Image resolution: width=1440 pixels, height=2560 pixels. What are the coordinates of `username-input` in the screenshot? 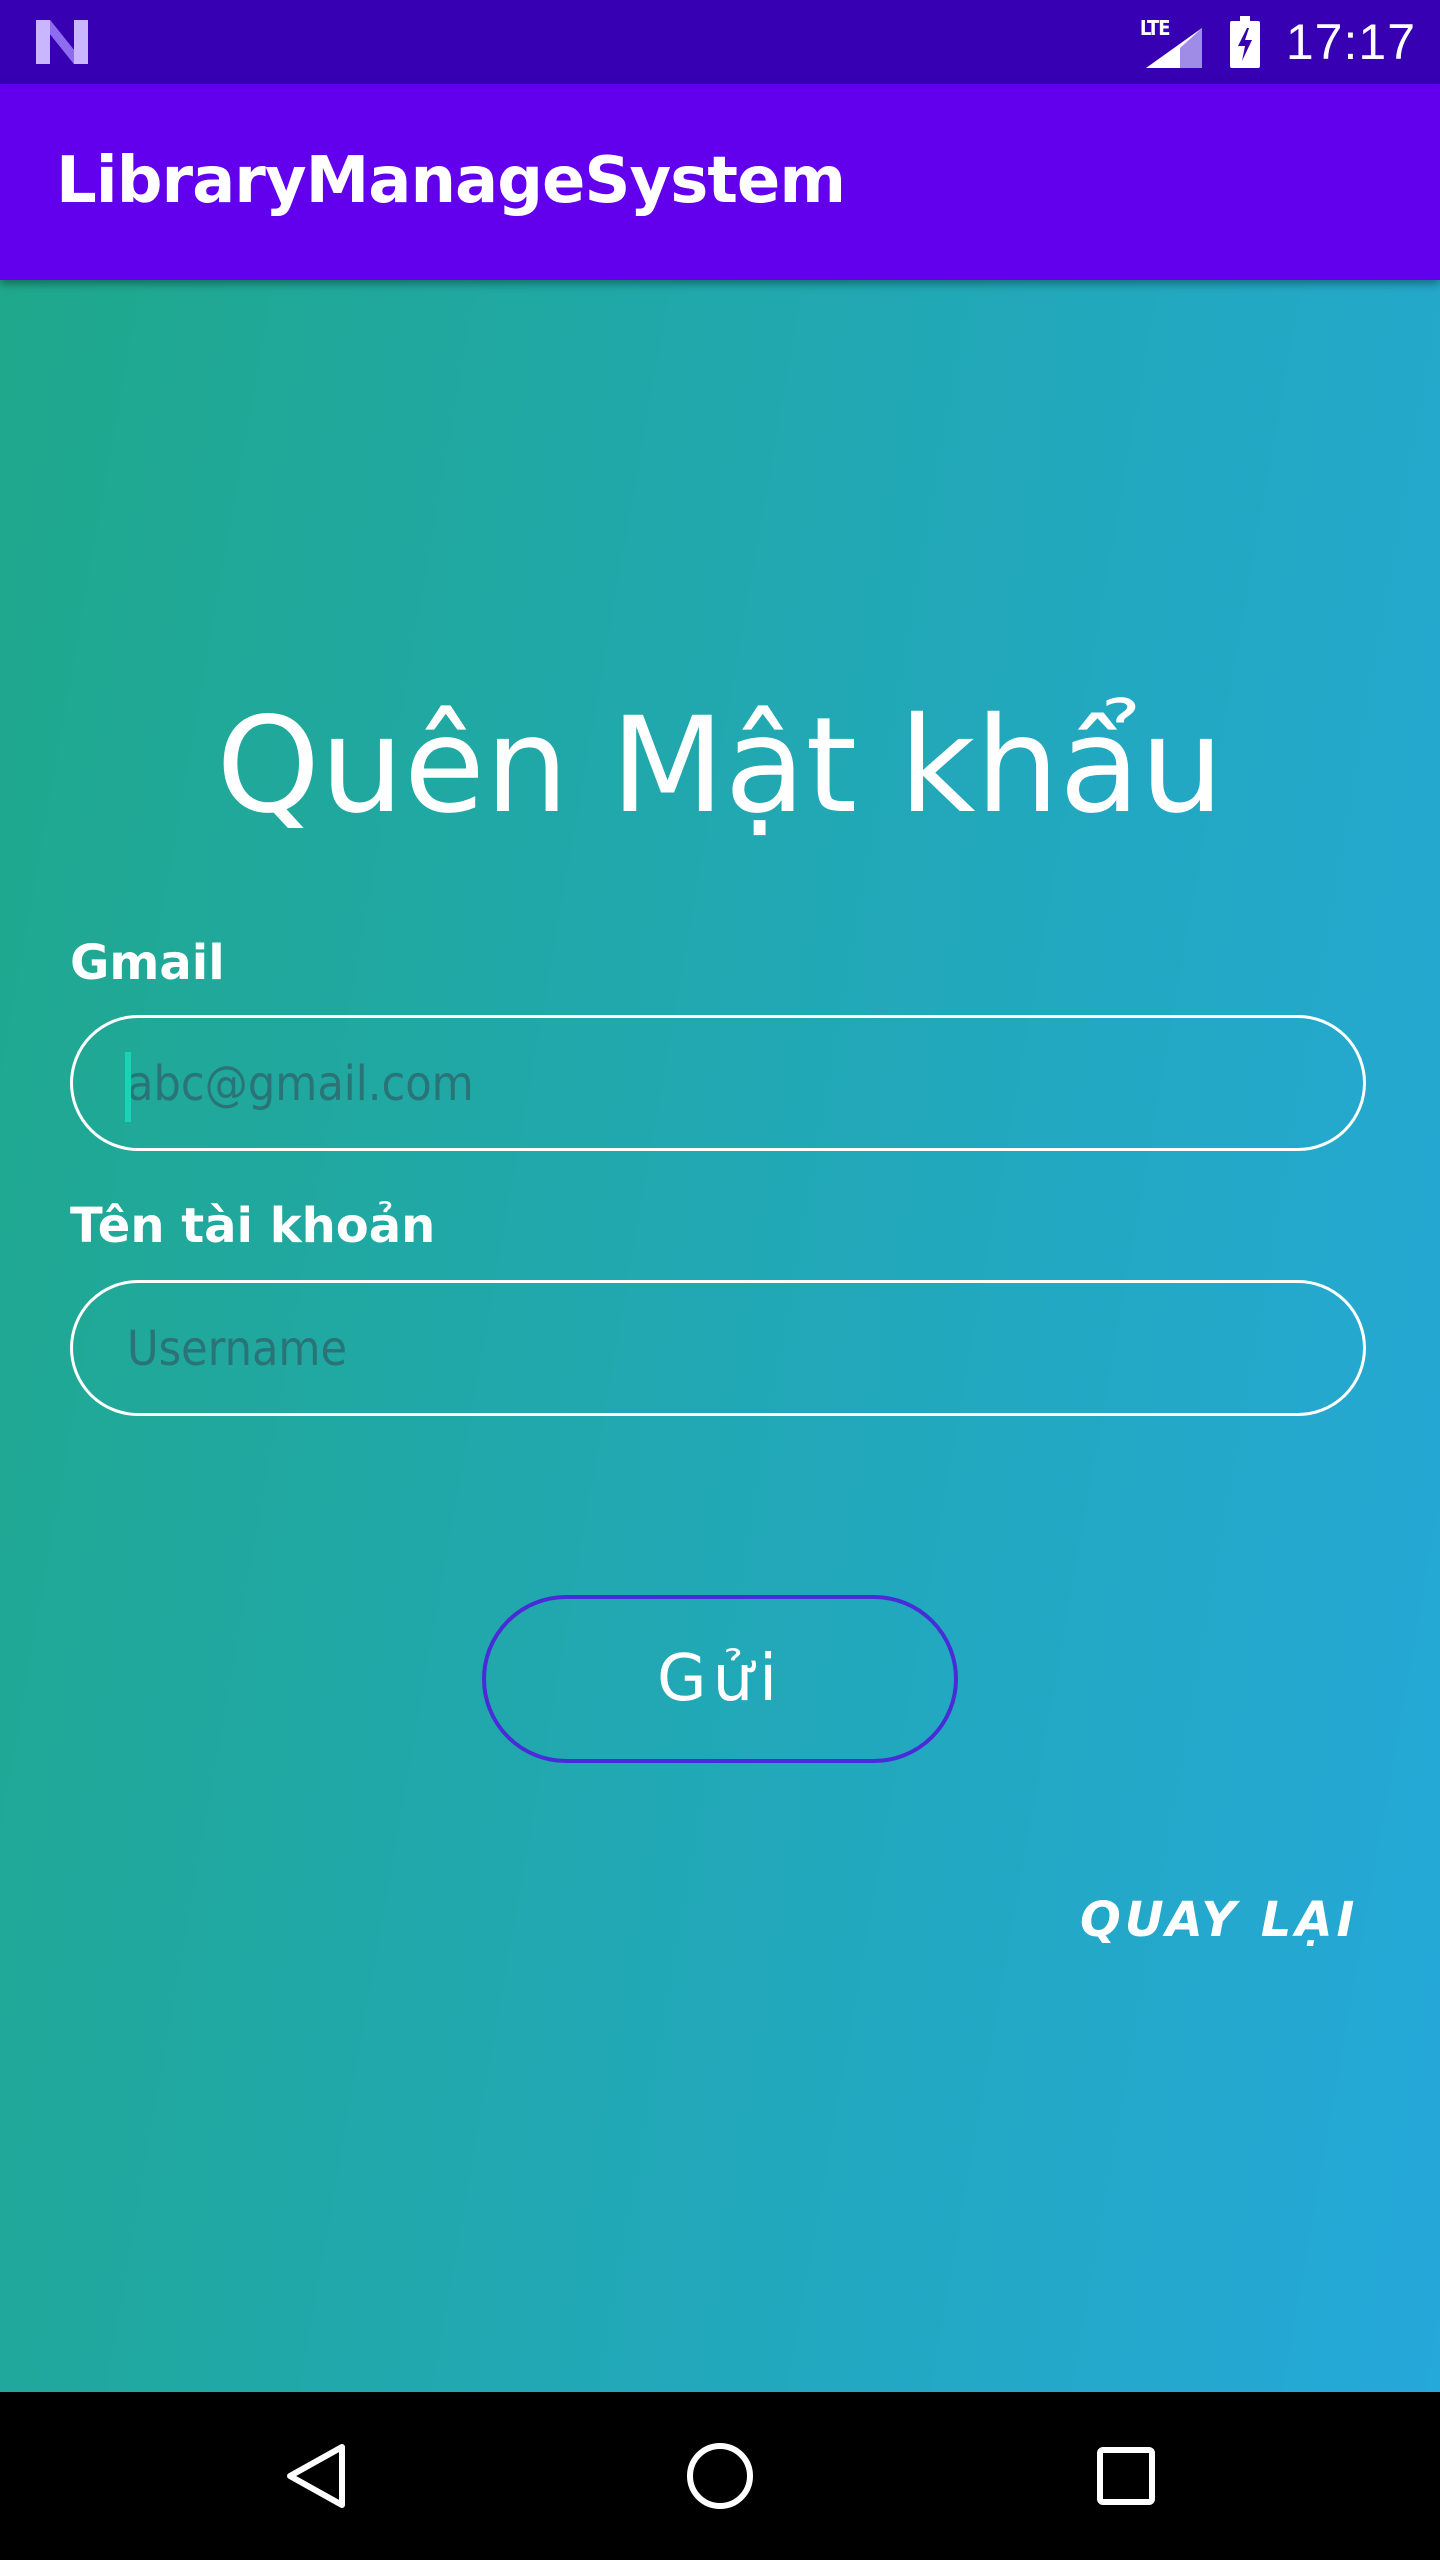 It's located at (717, 1349).